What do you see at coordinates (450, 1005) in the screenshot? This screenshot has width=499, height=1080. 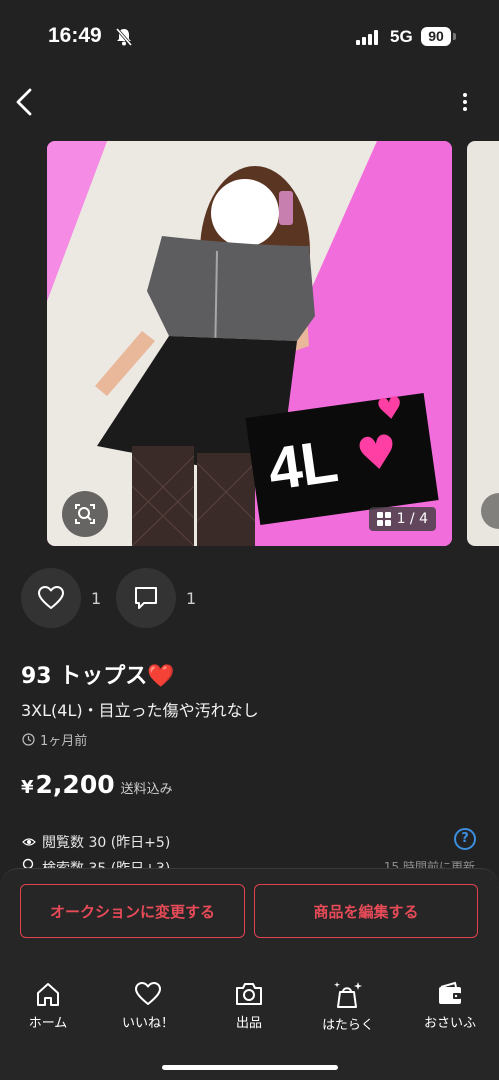 I see `tab-wallet: おさいふ` at bounding box center [450, 1005].